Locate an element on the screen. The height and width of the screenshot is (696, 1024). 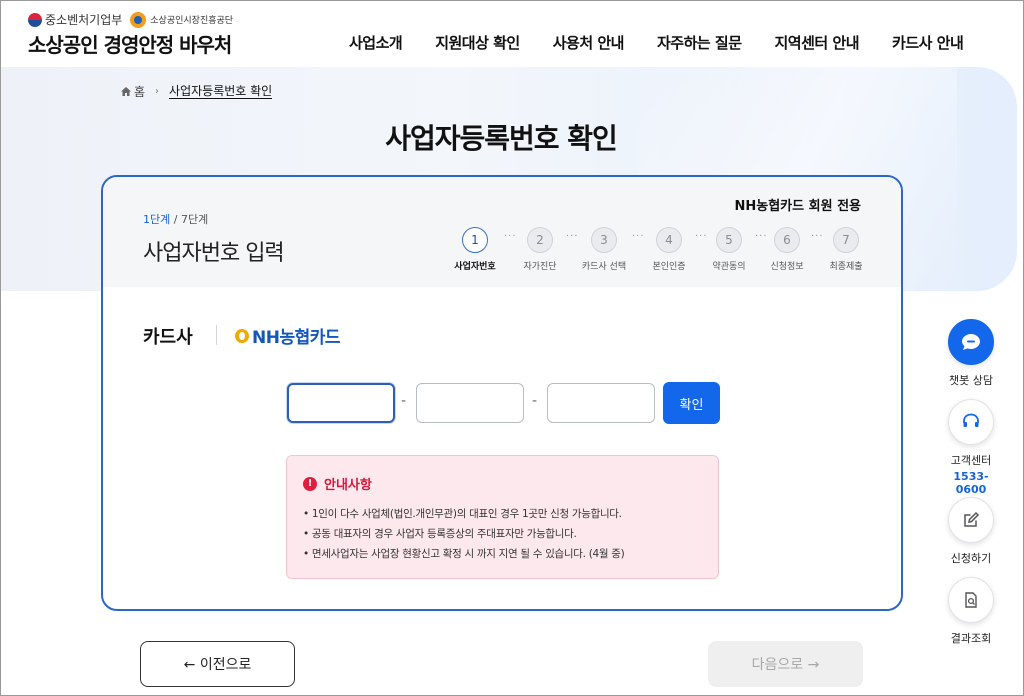
step-label: 본인인증 is located at coordinates (669, 267).